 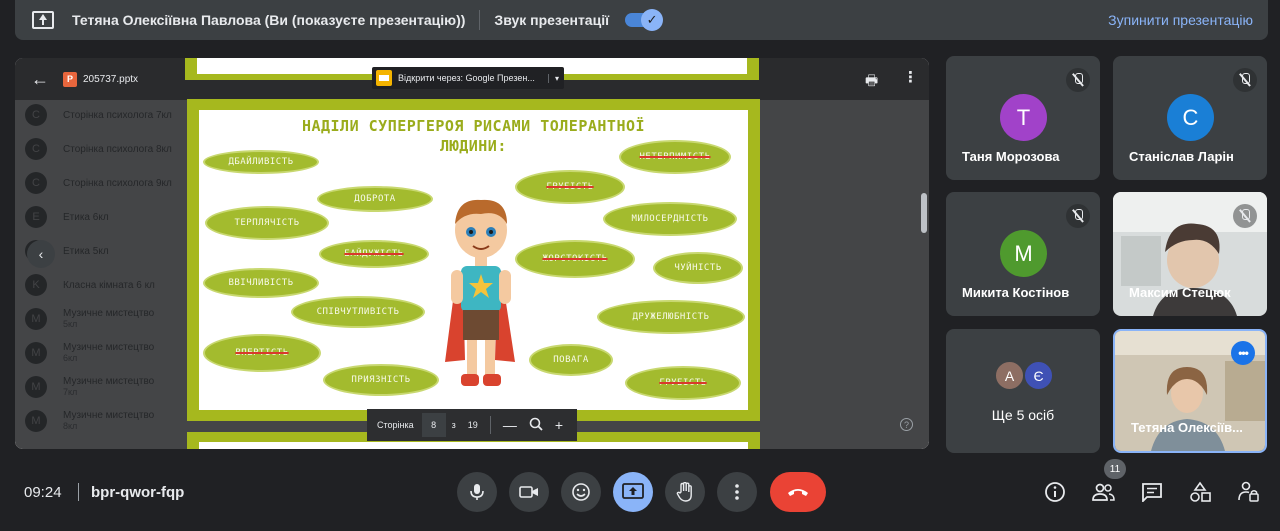 What do you see at coordinates (40, 79) in the screenshot?
I see `back-arrow-icon: ←` at bounding box center [40, 79].